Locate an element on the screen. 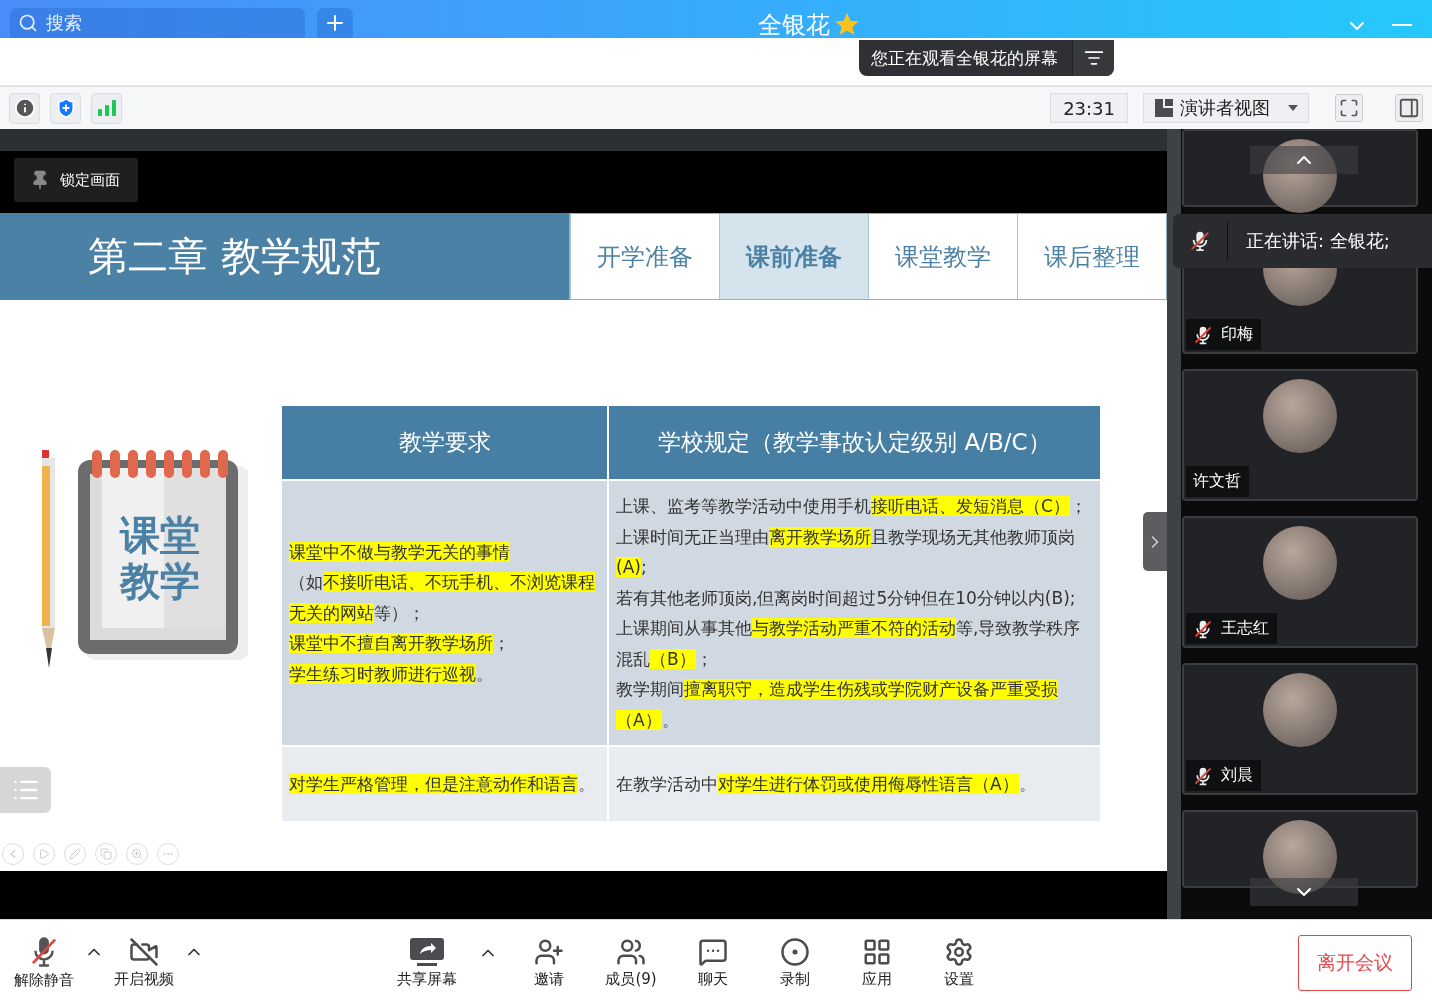 The width and height of the screenshot is (1432, 1006). zoom-icon is located at coordinates (137, 854).